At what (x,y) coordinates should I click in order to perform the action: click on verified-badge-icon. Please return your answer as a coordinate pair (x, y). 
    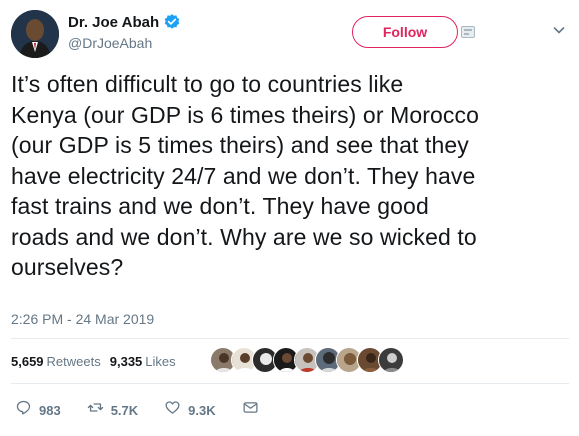
    Looking at the image, I should click on (172, 22).